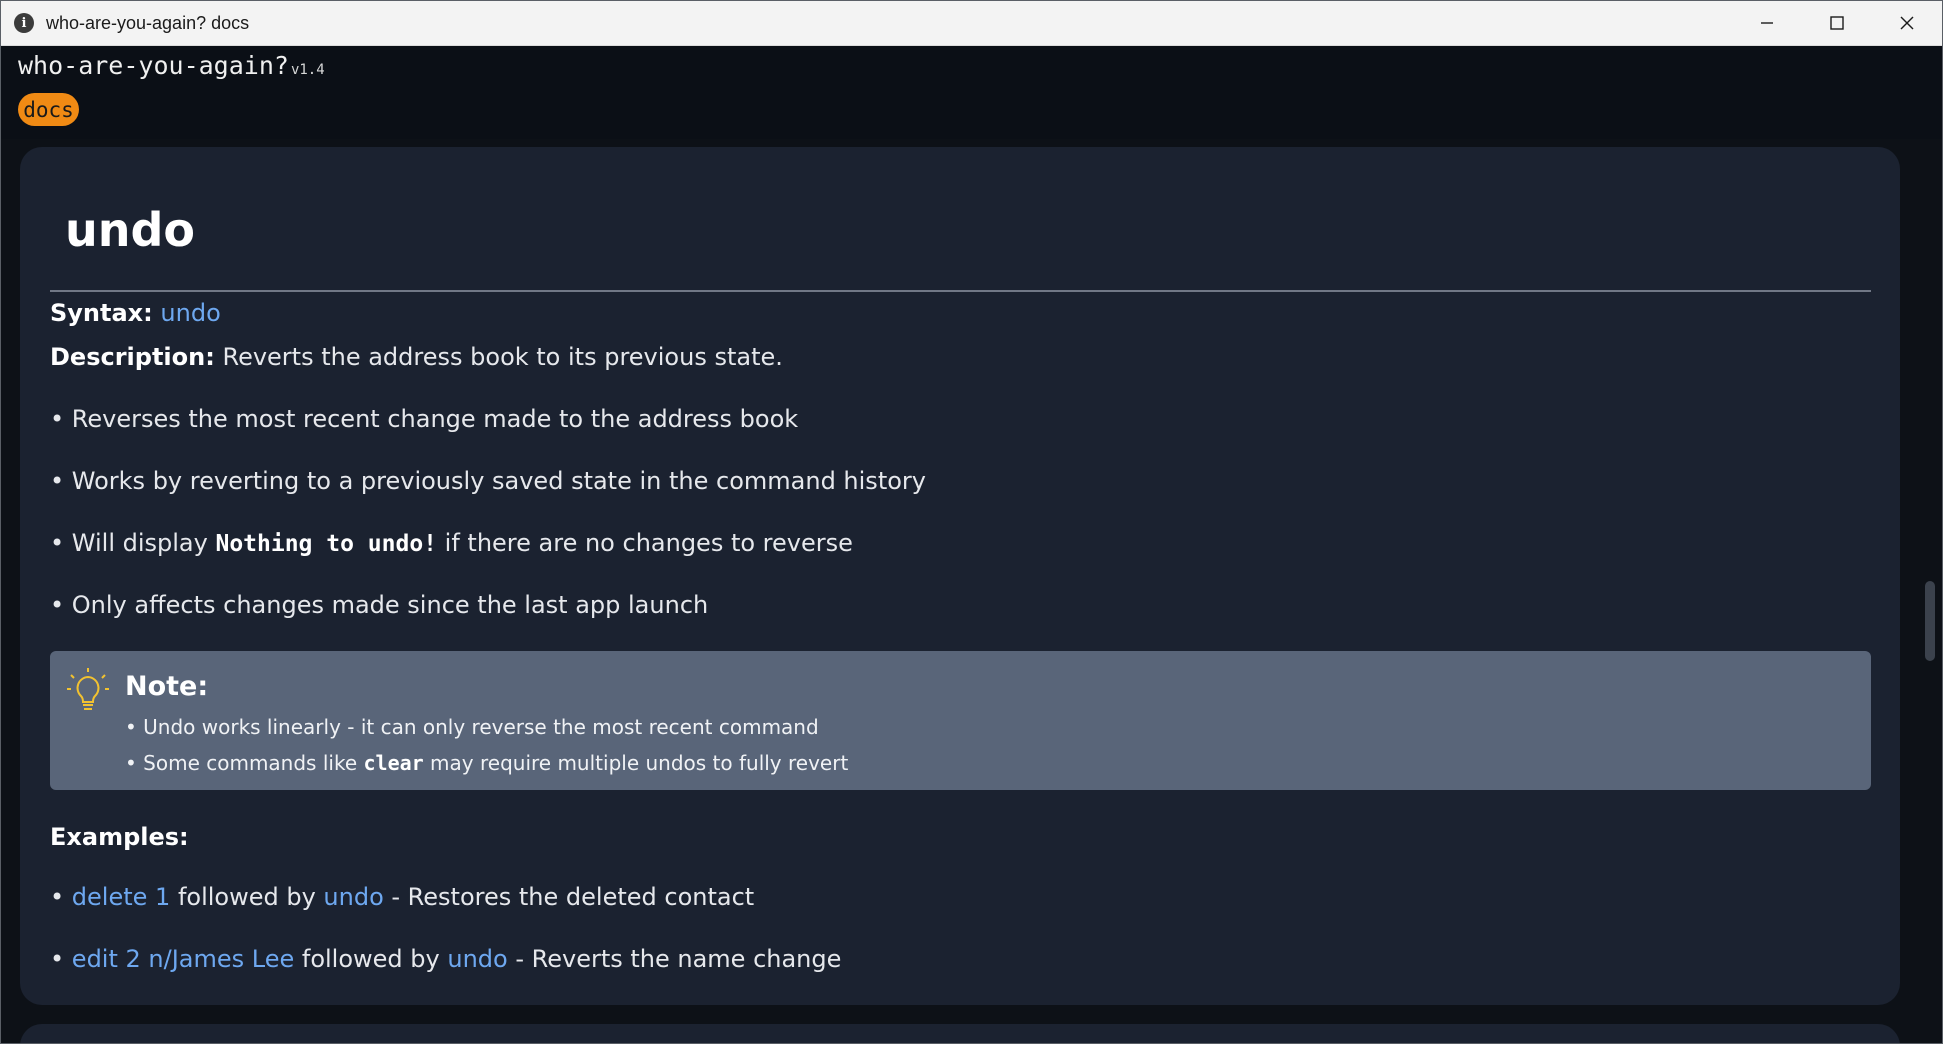  What do you see at coordinates (119, 837) in the screenshot?
I see `examples-label: Examples:` at bounding box center [119, 837].